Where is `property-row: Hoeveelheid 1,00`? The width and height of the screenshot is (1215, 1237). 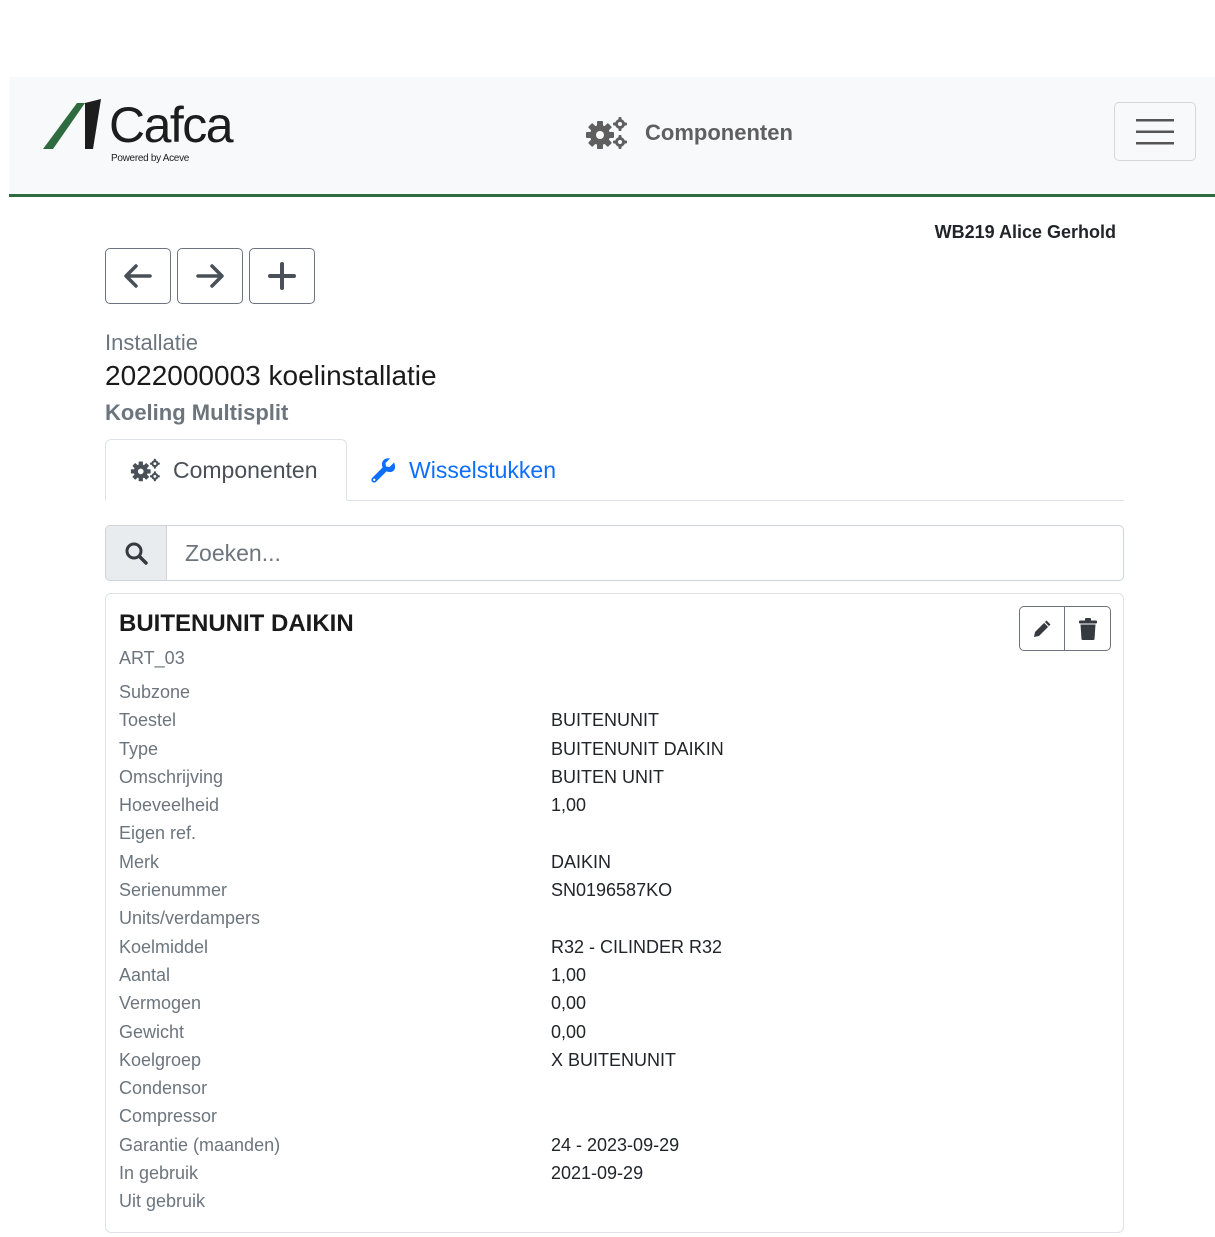 property-row: Hoeveelheid 1,00 is located at coordinates (614, 805).